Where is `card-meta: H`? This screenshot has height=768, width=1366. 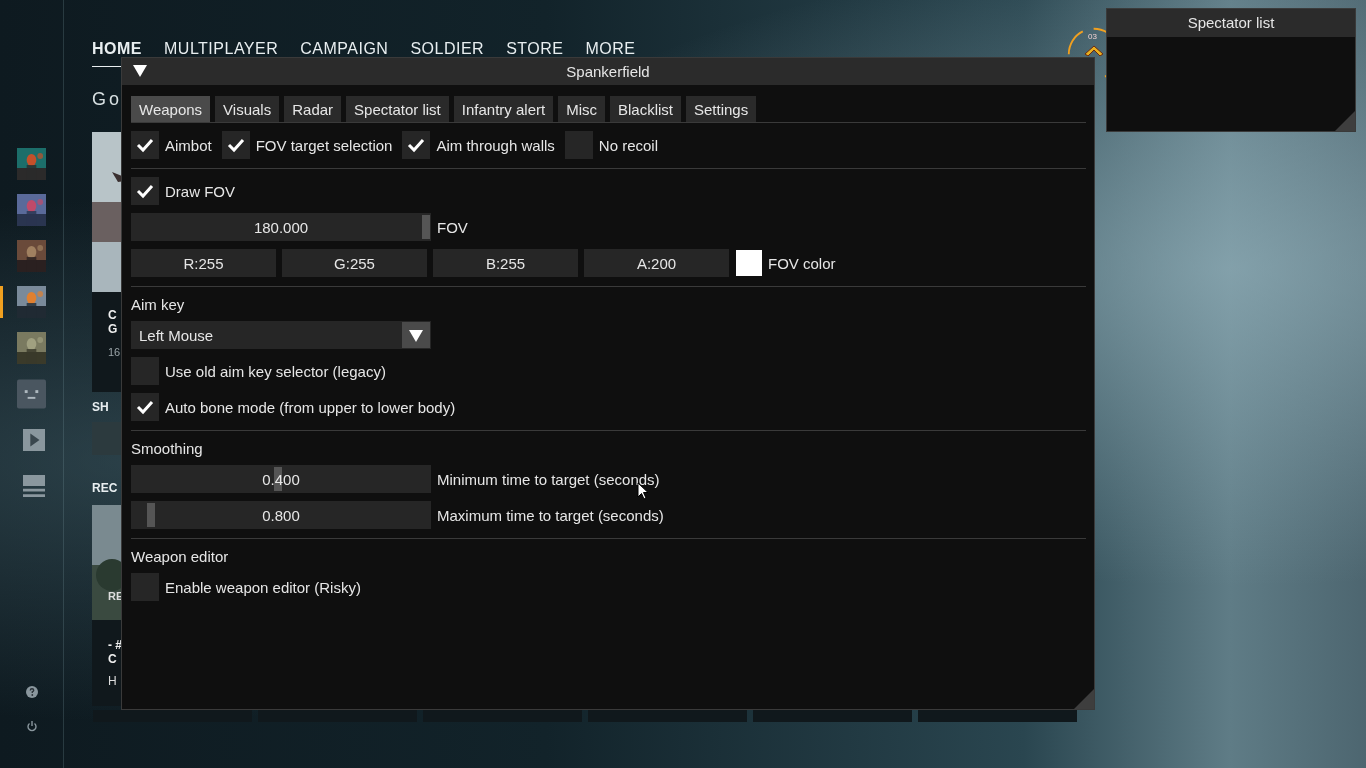
card-meta: H is located at coordinates (112, 681).